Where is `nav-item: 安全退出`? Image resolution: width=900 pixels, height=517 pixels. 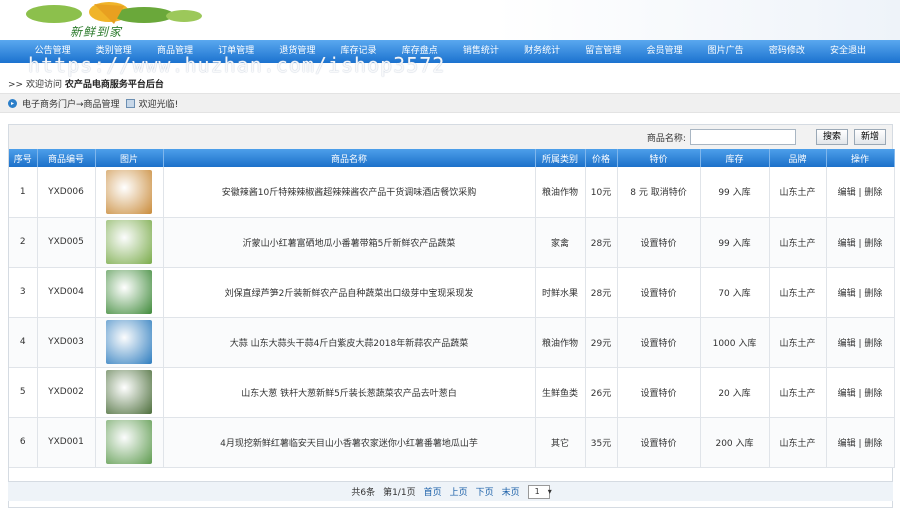 nav-item: 安全退出 is located at coordinates (847, 51).